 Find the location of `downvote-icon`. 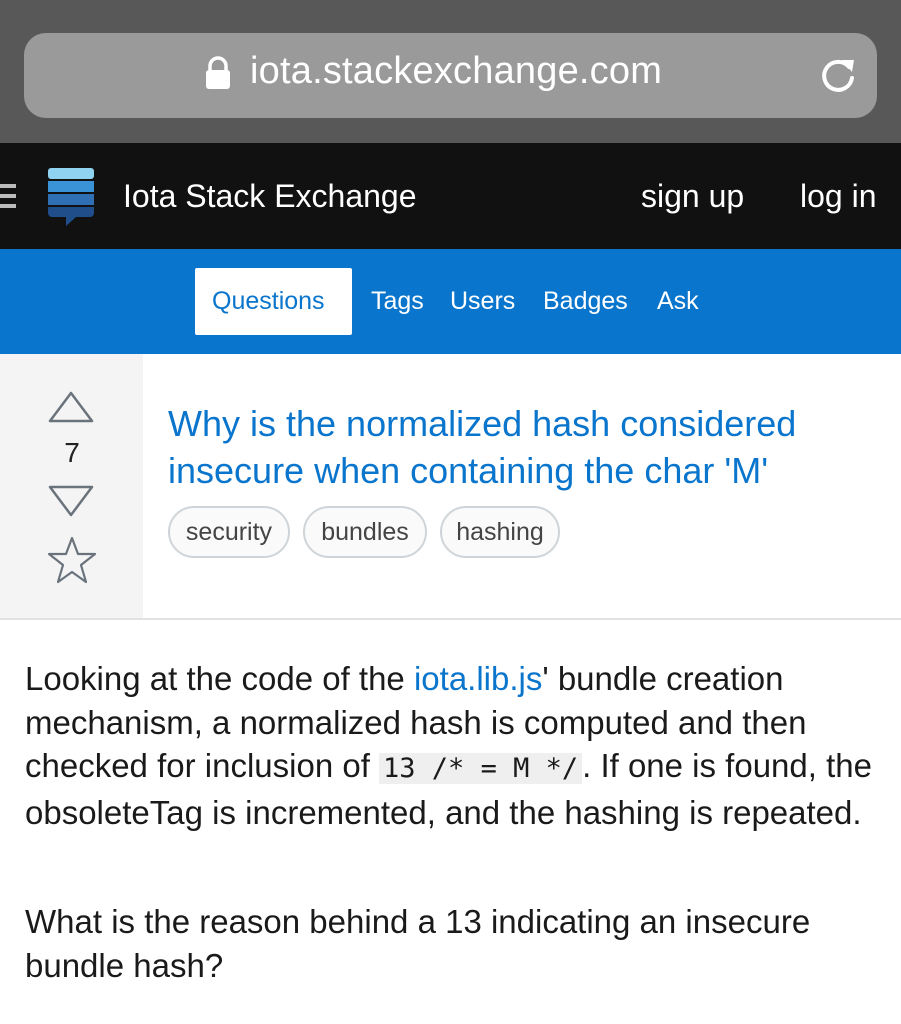

downvote-icon is located at coordinates (71, 501).